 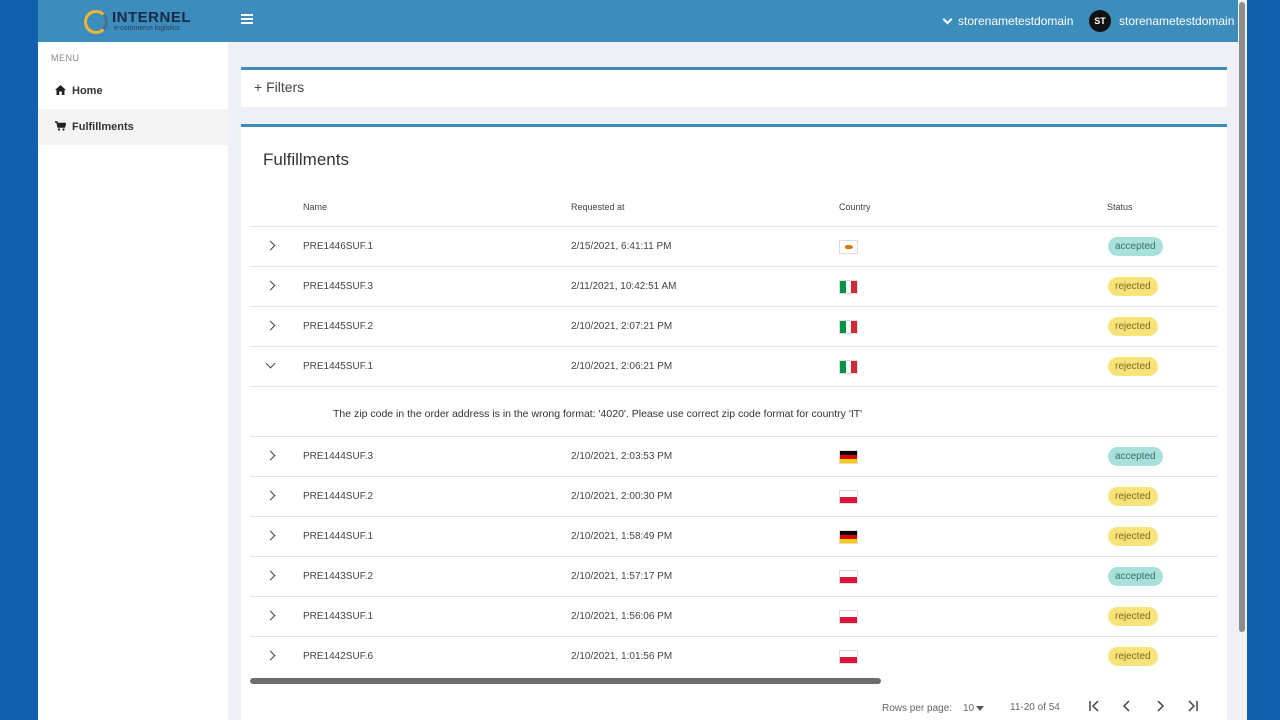 What do you see at coordinates (133, 381) in the screenshot?
I see `sidebar: MENU Home Fulfillments` at bounding box center [133, 381].